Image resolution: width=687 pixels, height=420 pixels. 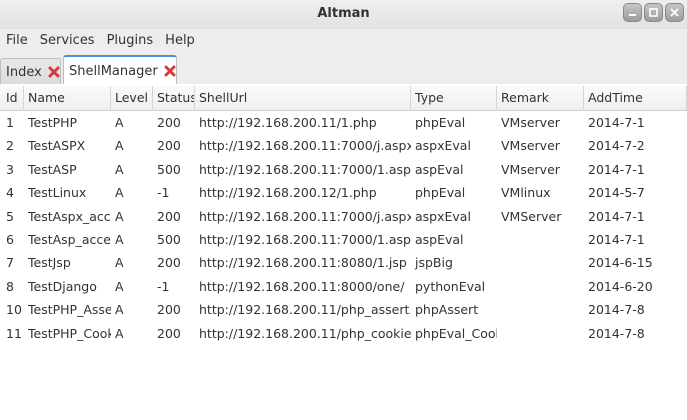 What do you see at coordinates (447, 310) in the screenshot?
I see `cell-type: phpAssert` at bounding box center [447, 310].